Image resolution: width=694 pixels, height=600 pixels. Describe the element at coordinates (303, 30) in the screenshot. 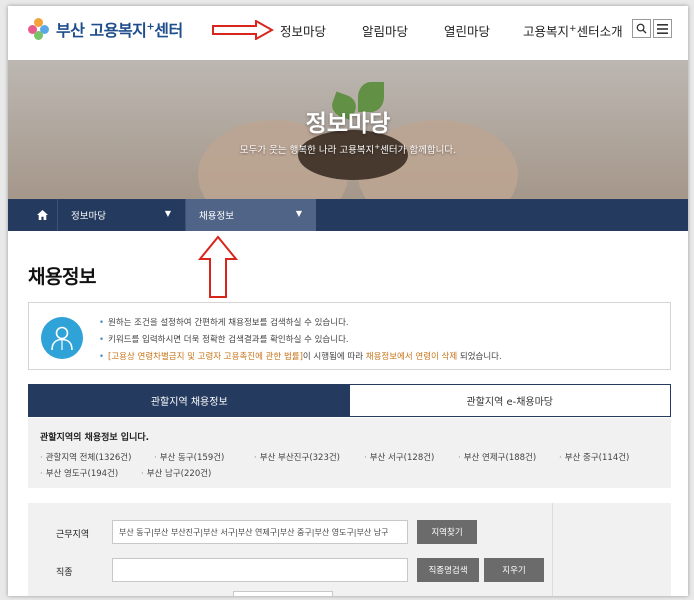

I see `nav-item-info: 정보마당` at that location.